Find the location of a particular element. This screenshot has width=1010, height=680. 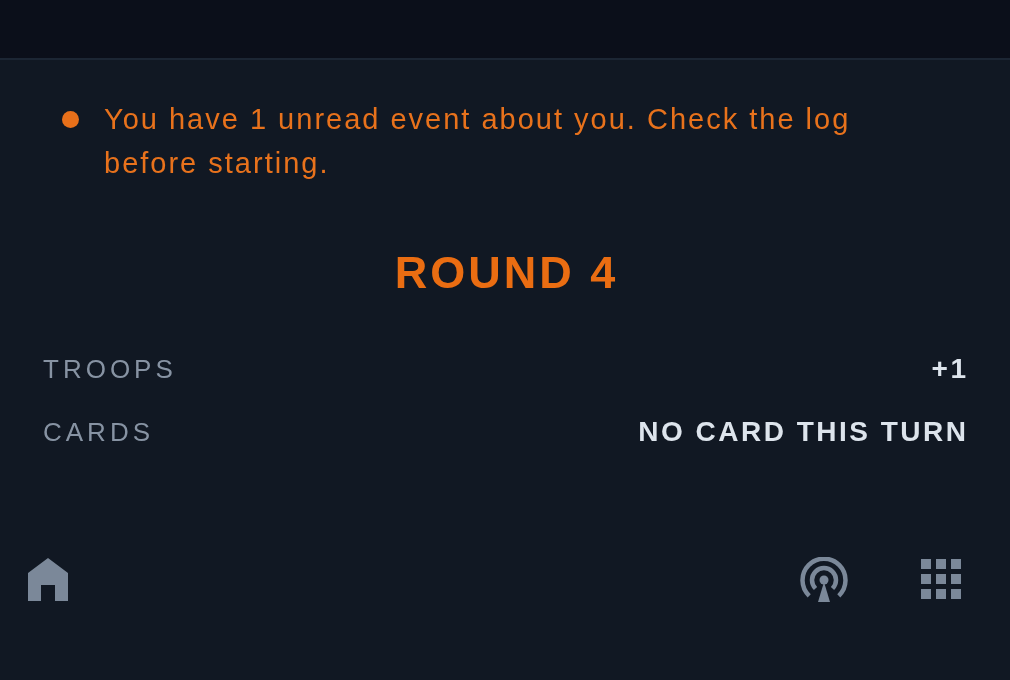

status-dot-icon is located at coordinates (70, 119).